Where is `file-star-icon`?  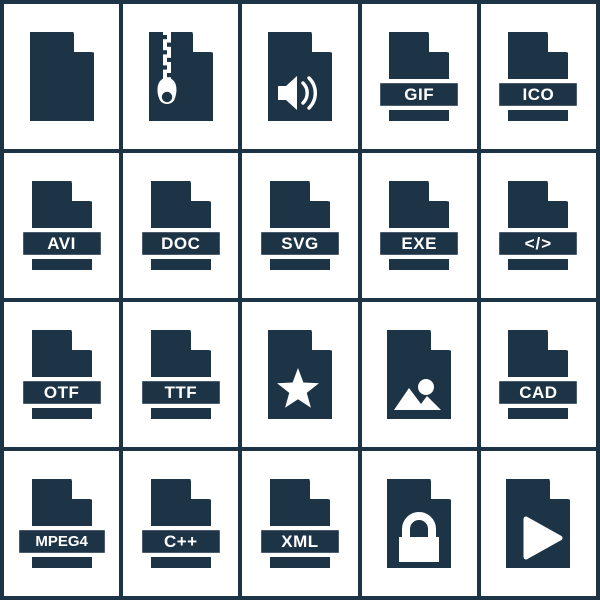 file-star-icon is located at coordinates (300, 374).